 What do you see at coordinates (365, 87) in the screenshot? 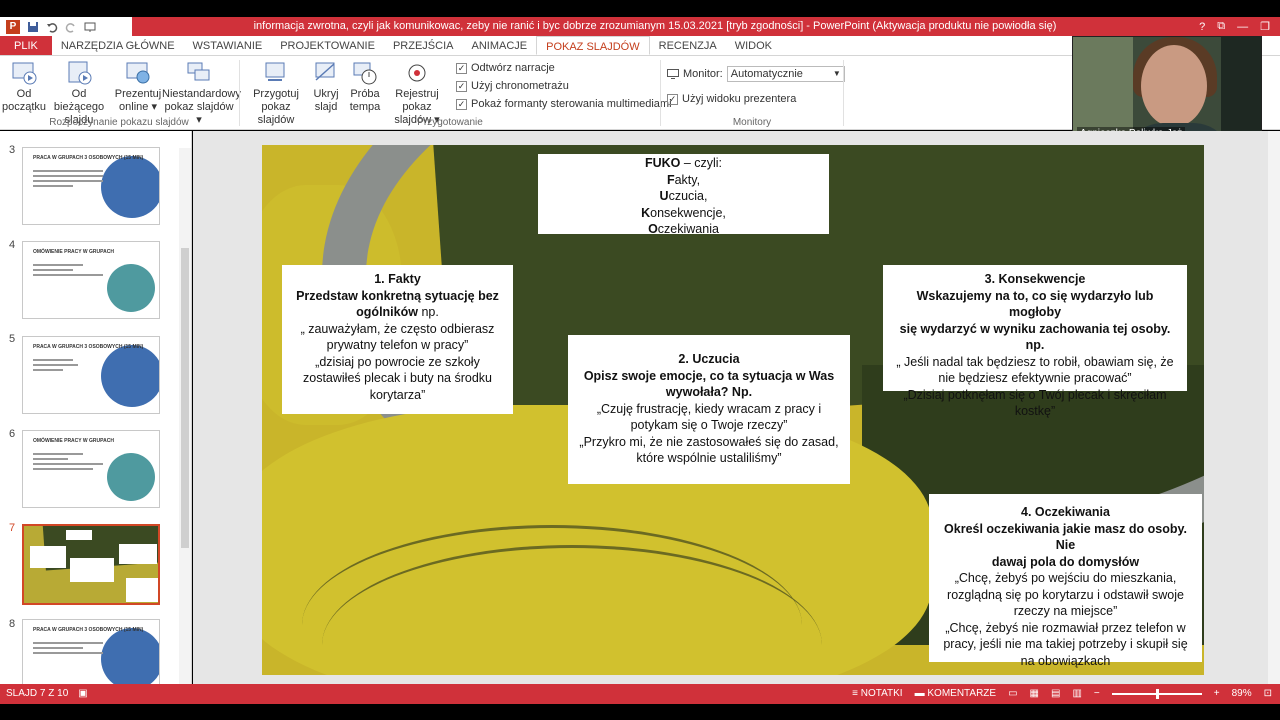
I see `rehearse-timings-button: Próba tempa` at bounding box center [365, 87].